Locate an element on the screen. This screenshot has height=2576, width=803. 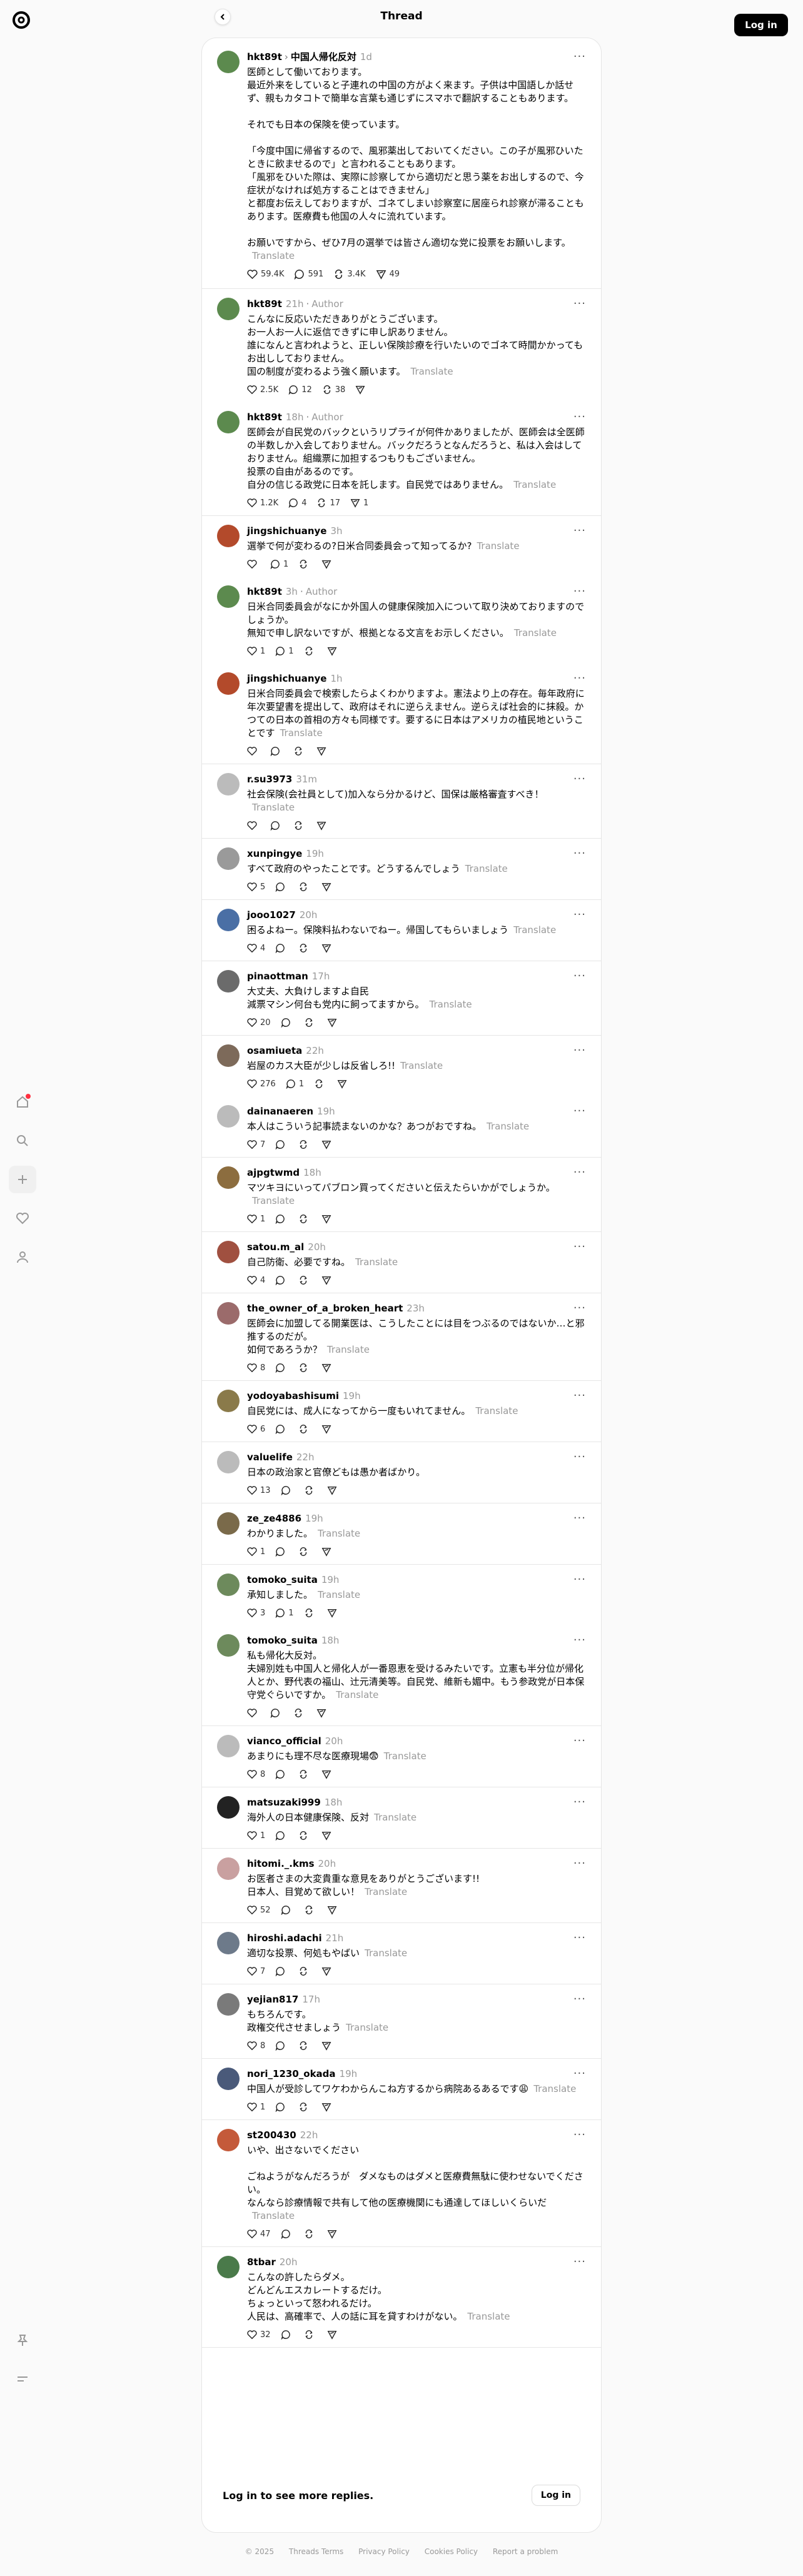
like-button: 59.4K is located at coordinates (265, 275).